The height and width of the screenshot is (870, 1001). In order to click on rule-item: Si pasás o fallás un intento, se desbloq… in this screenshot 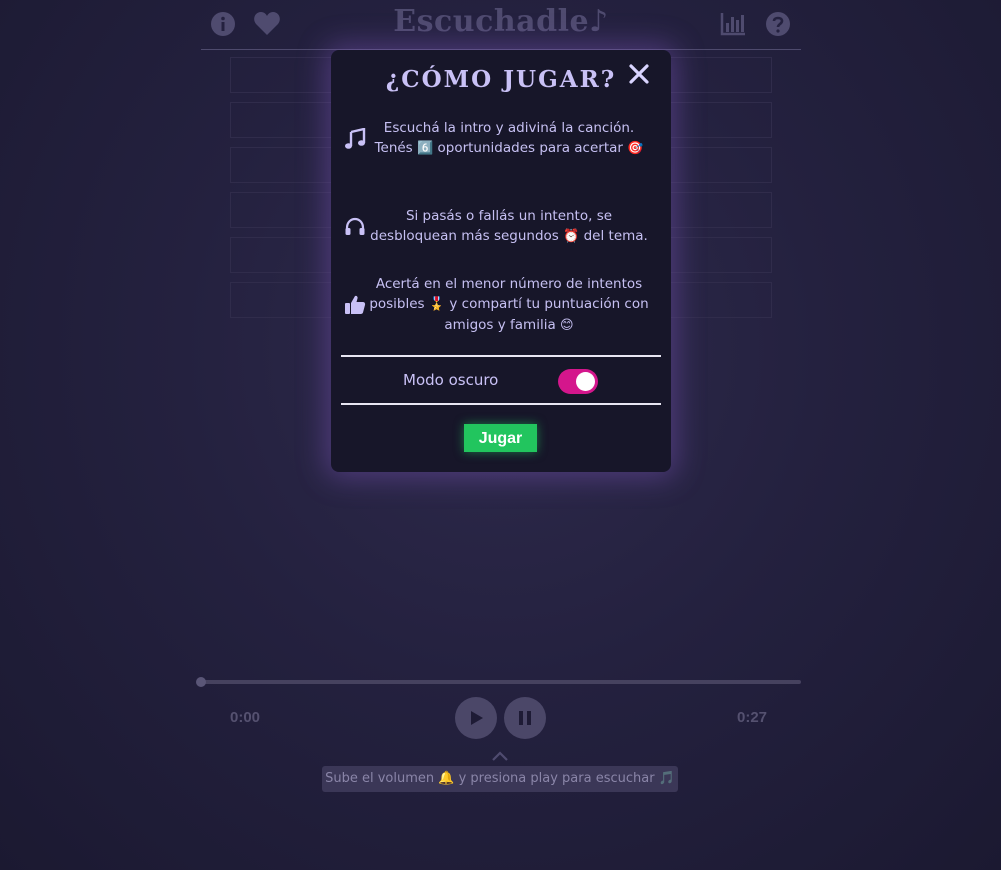, I will do `click(501, 226)`.